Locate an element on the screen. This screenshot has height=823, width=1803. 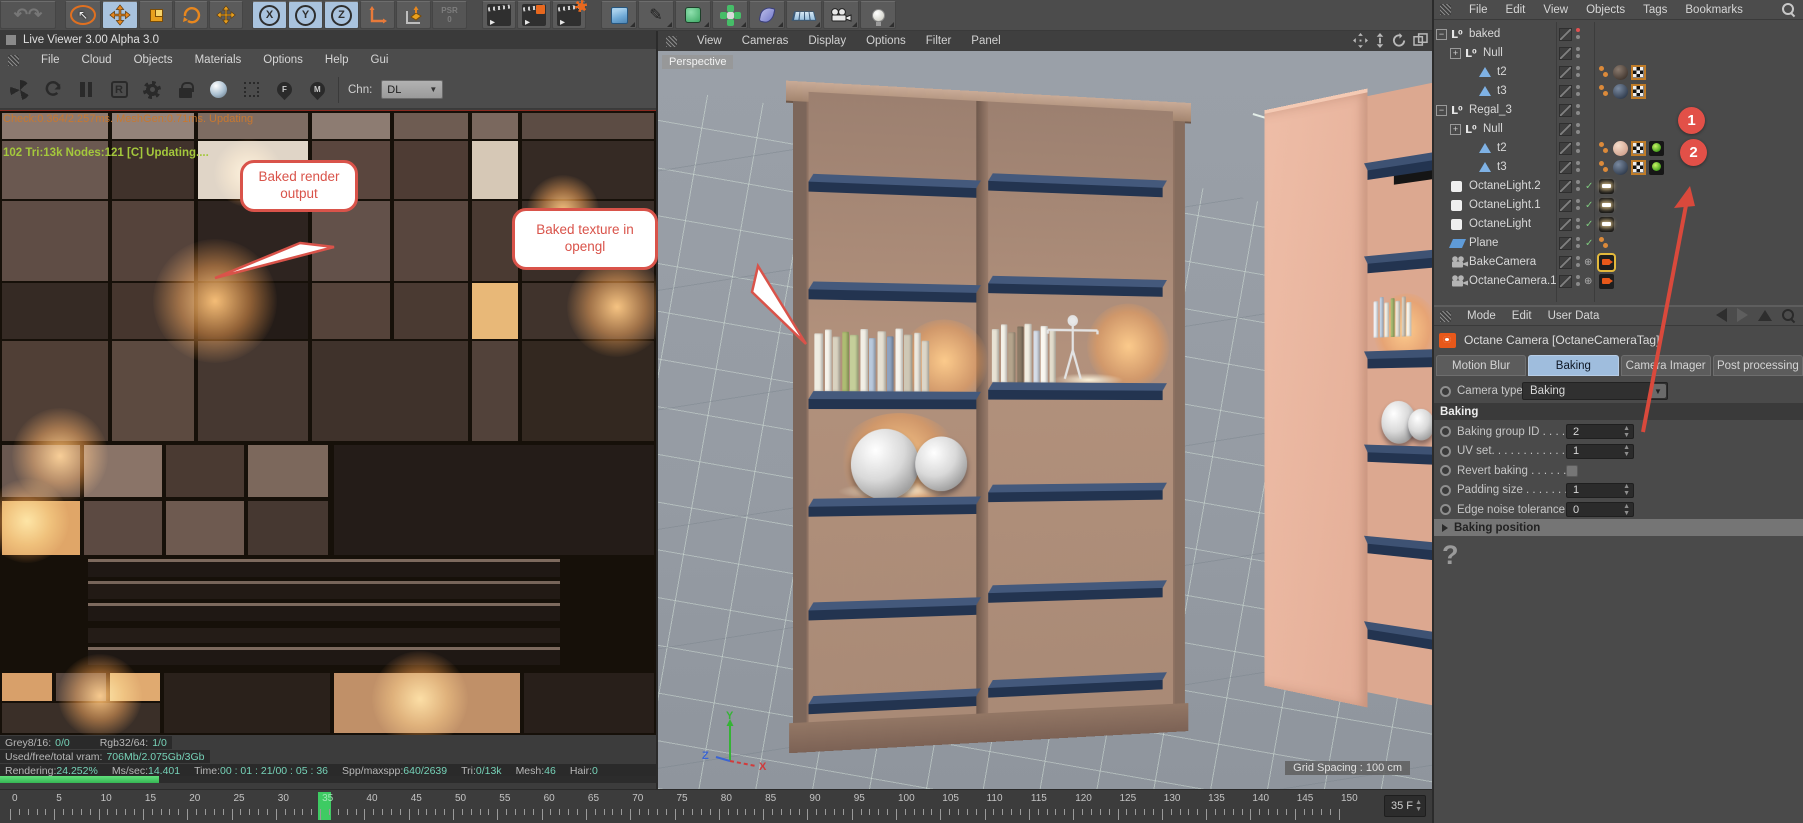
tree-item-label: OctaneLight is located at coordinates (1500, 224).